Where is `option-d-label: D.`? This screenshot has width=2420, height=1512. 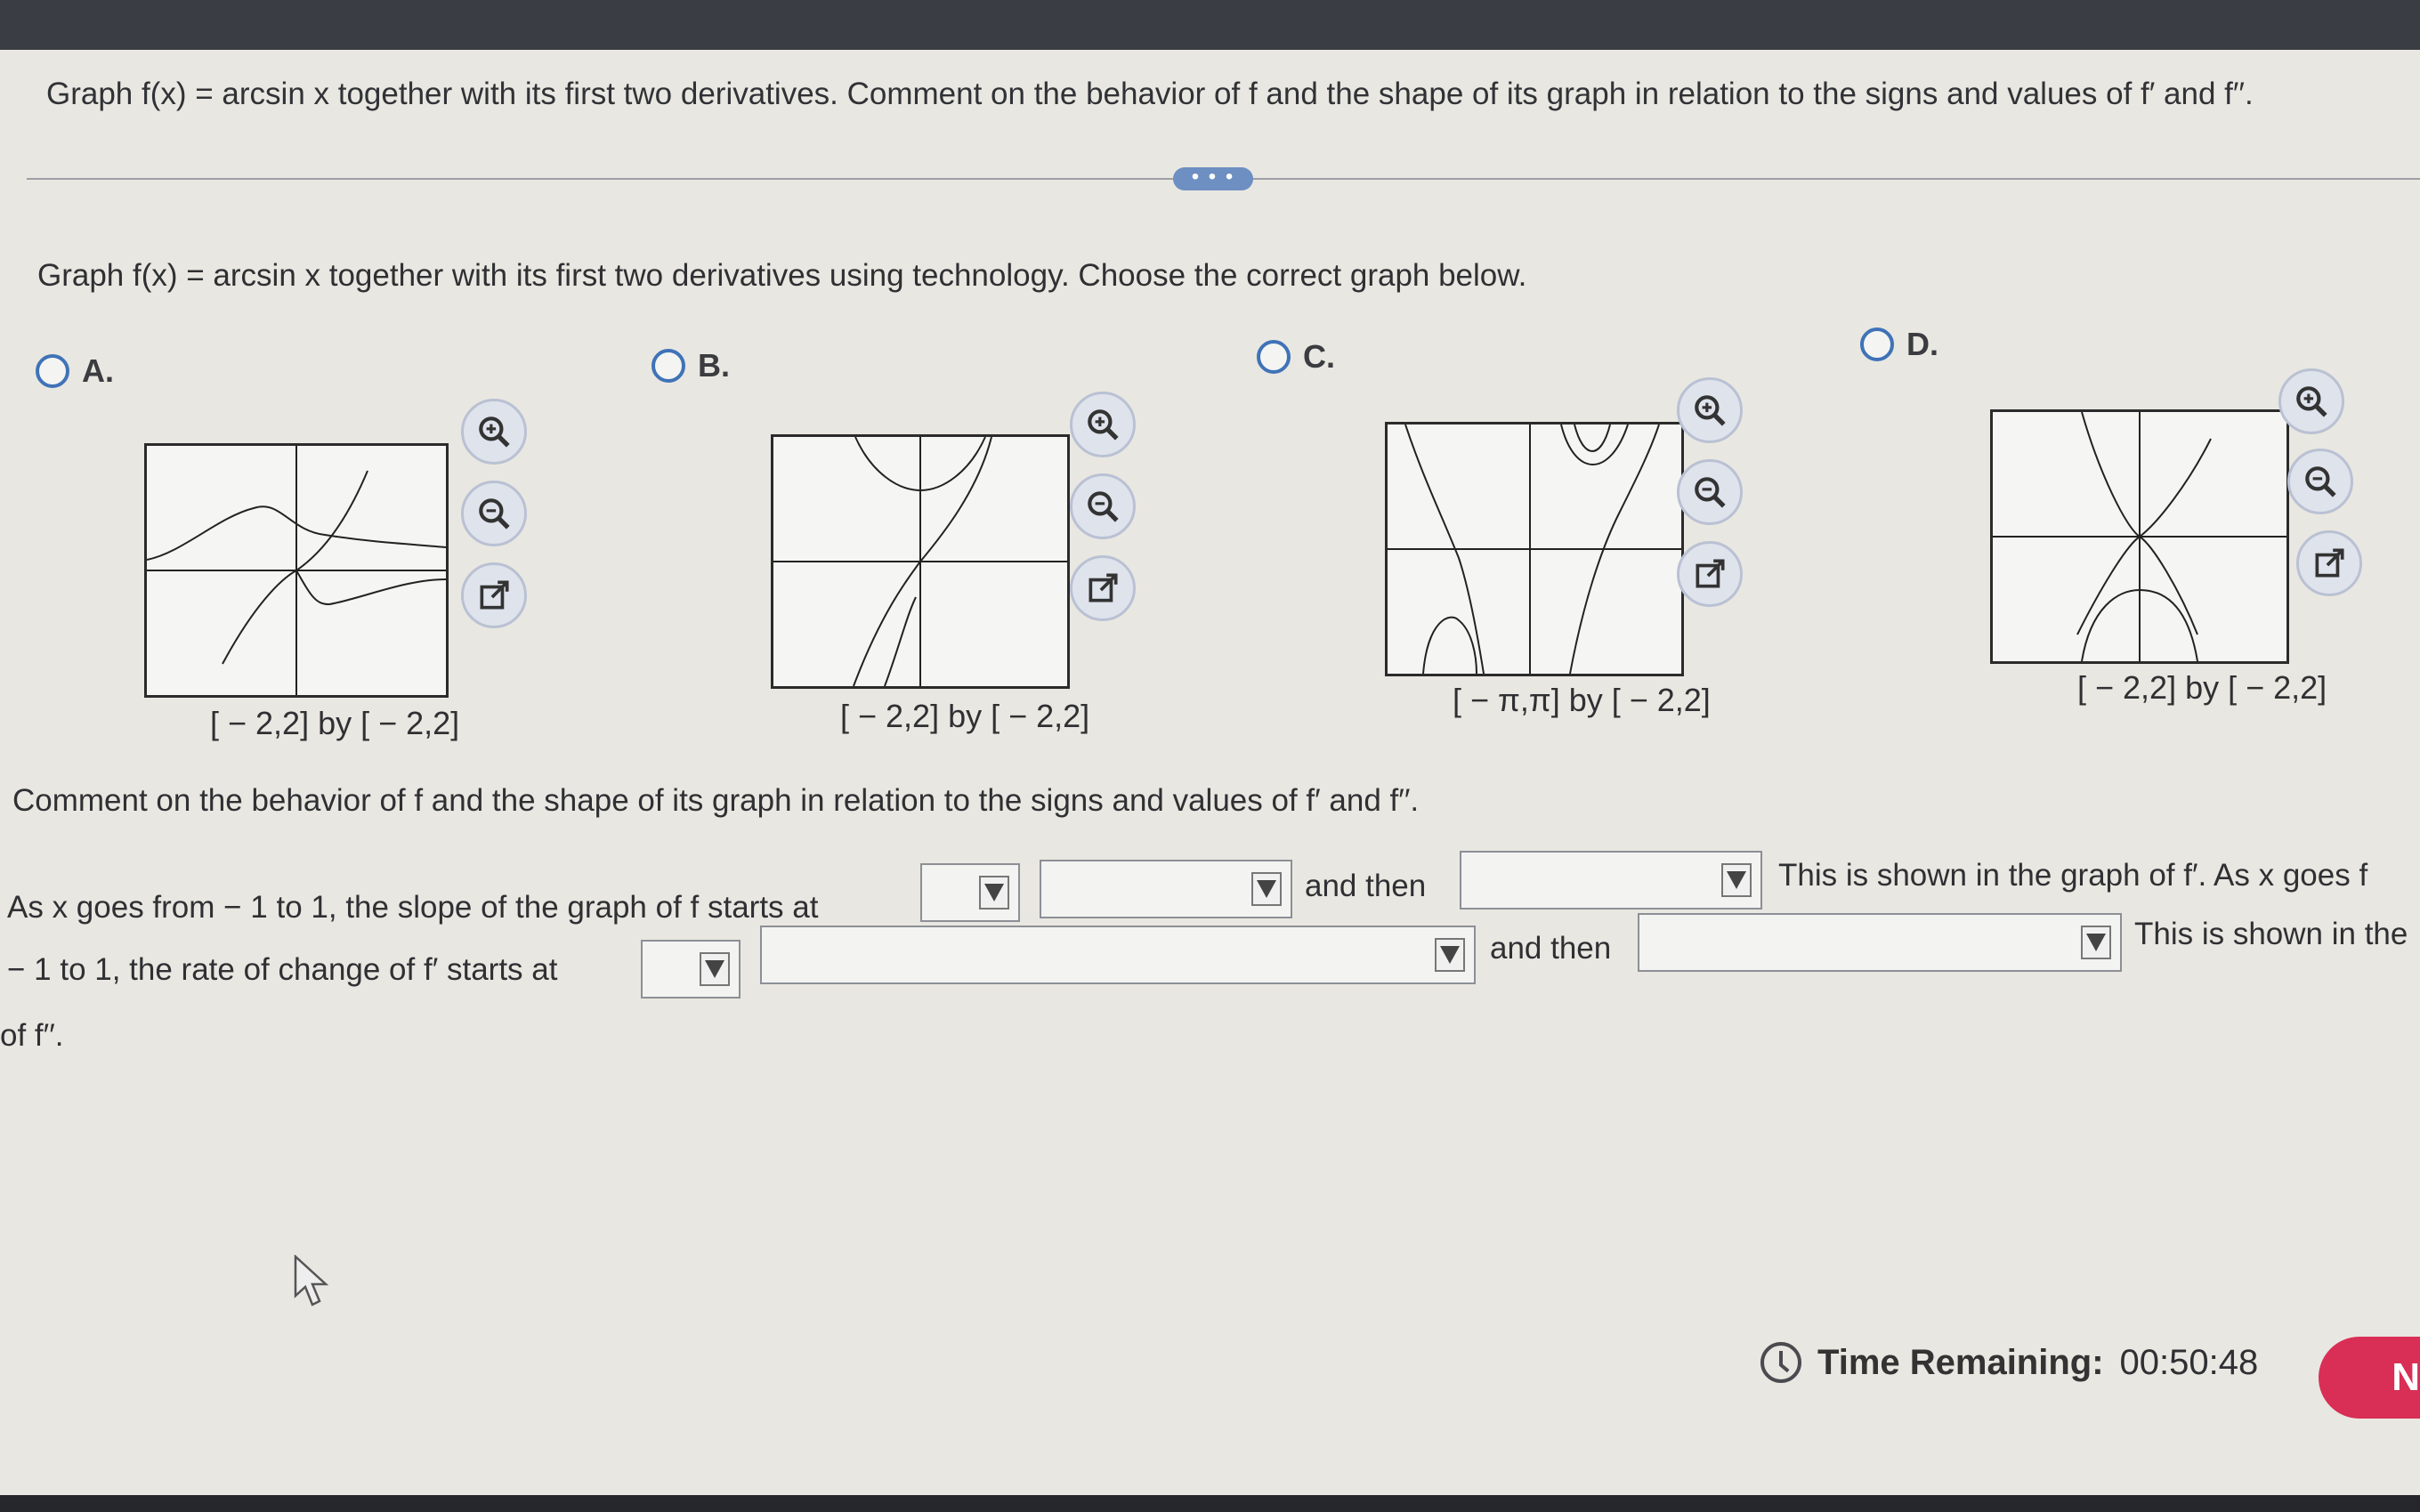
option-d-label: D. is located at coordinates (1922, 344).